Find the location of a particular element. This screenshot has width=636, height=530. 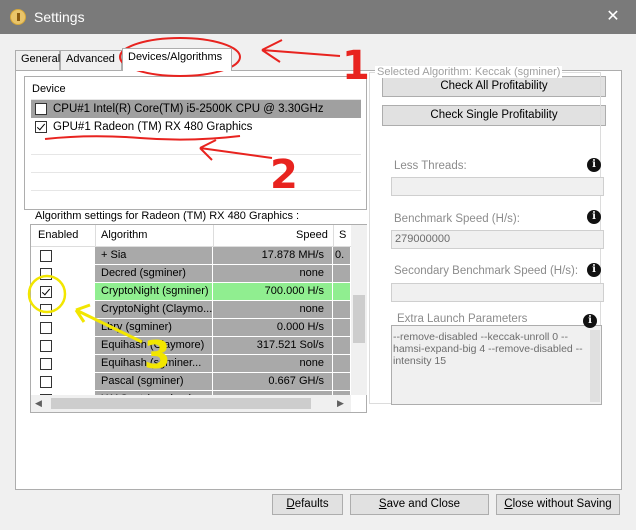

annotation-number-3: 3 is located at coordinates (157, 355).